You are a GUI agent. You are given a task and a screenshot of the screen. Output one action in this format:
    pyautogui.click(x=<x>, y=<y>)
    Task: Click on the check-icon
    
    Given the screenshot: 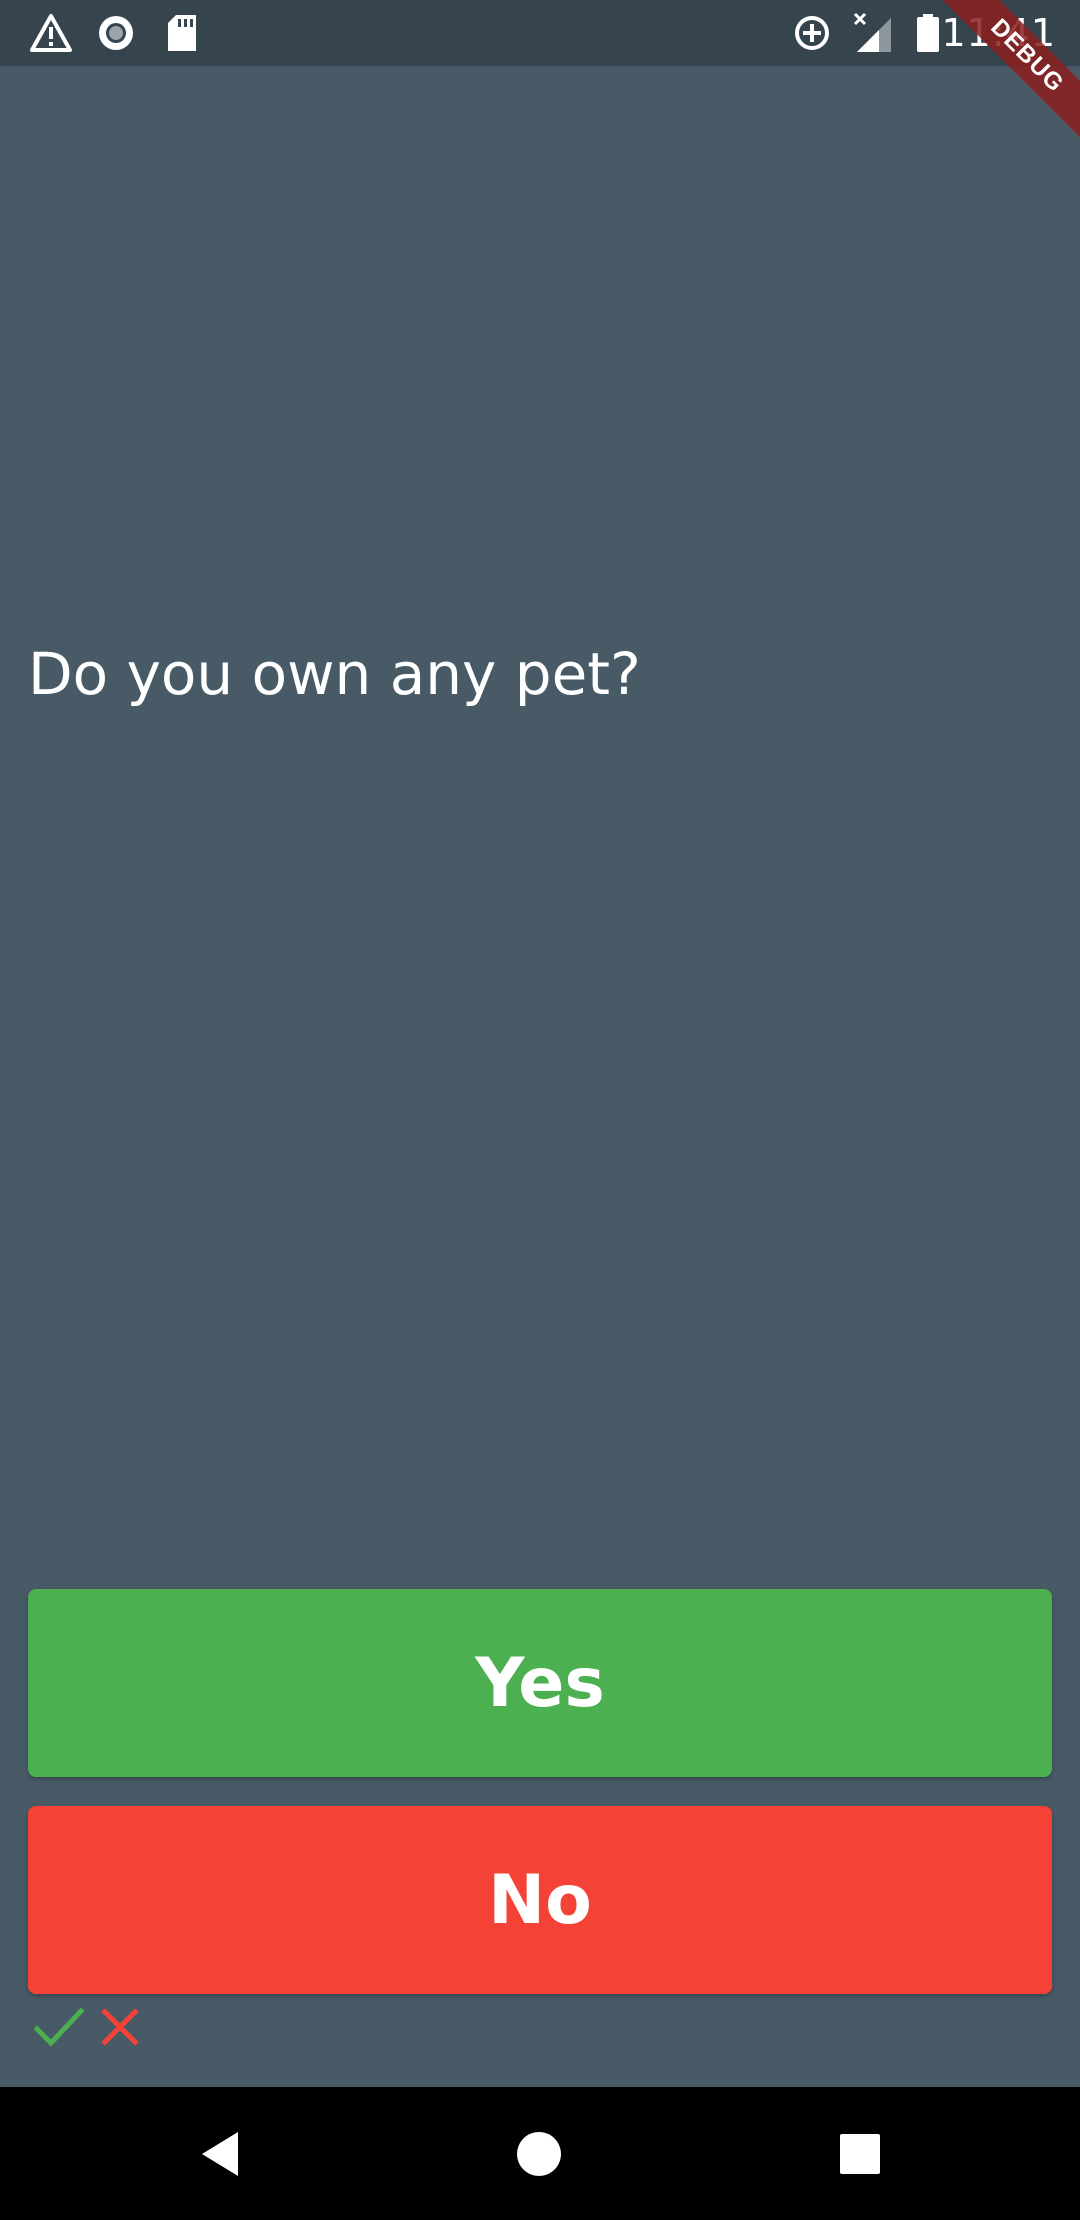 What is the action you would take?
    pyautogui.click(x=59, y=2029)
    